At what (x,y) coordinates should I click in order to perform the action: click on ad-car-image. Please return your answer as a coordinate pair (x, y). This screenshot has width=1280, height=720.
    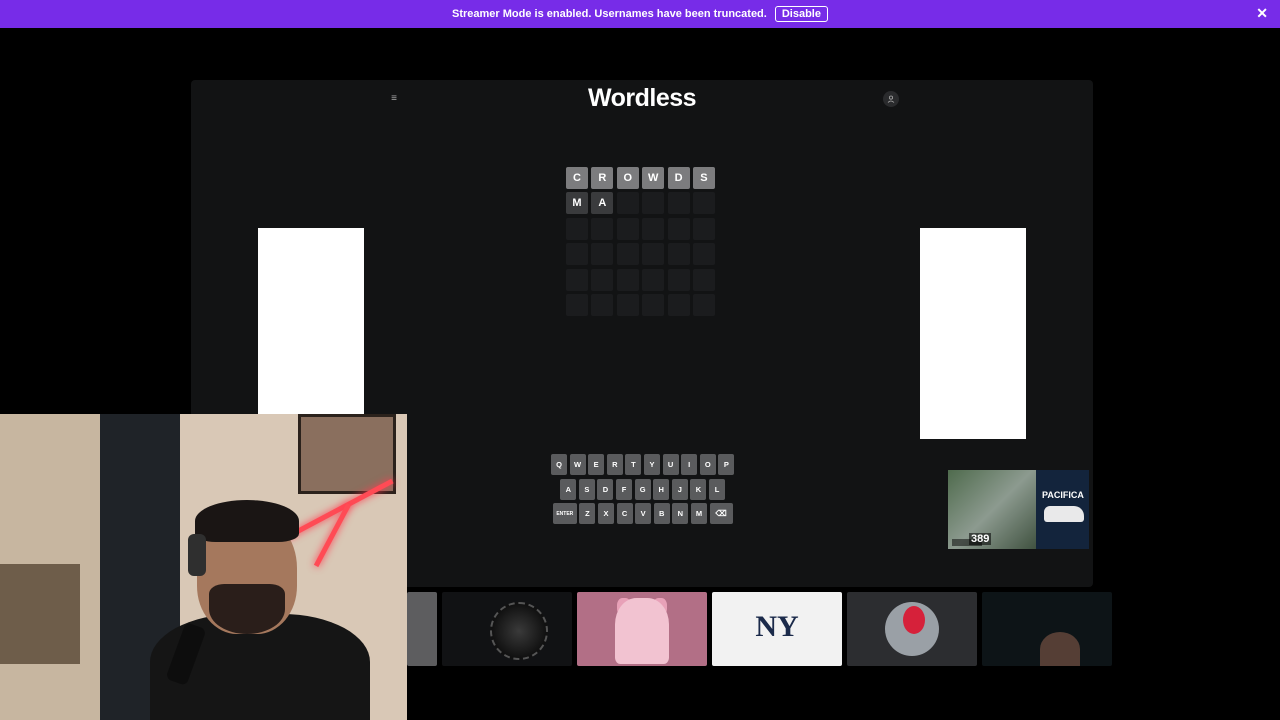
    Looking at the image, I should click on (1064, 514).